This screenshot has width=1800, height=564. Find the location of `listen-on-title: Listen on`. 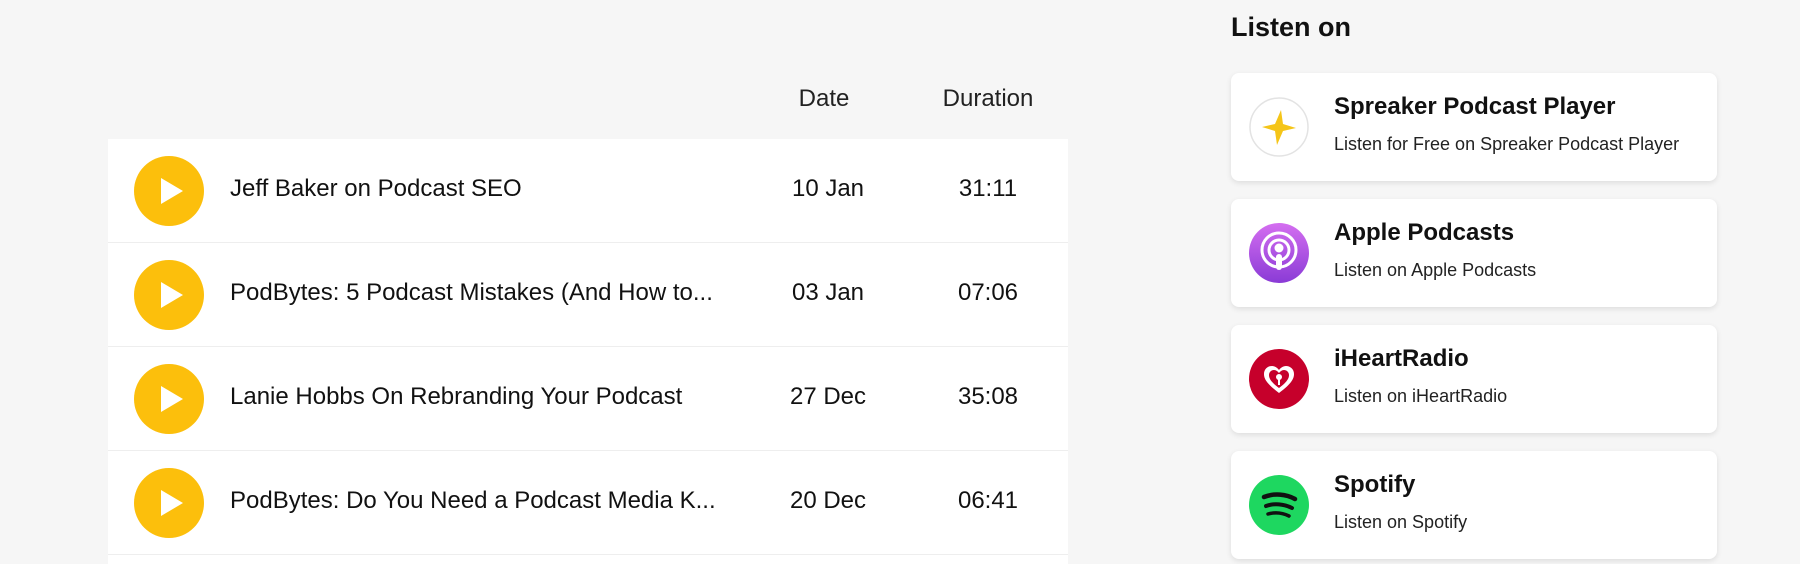

listen-on-title: Listen on is located at coordinates (1291, 27).